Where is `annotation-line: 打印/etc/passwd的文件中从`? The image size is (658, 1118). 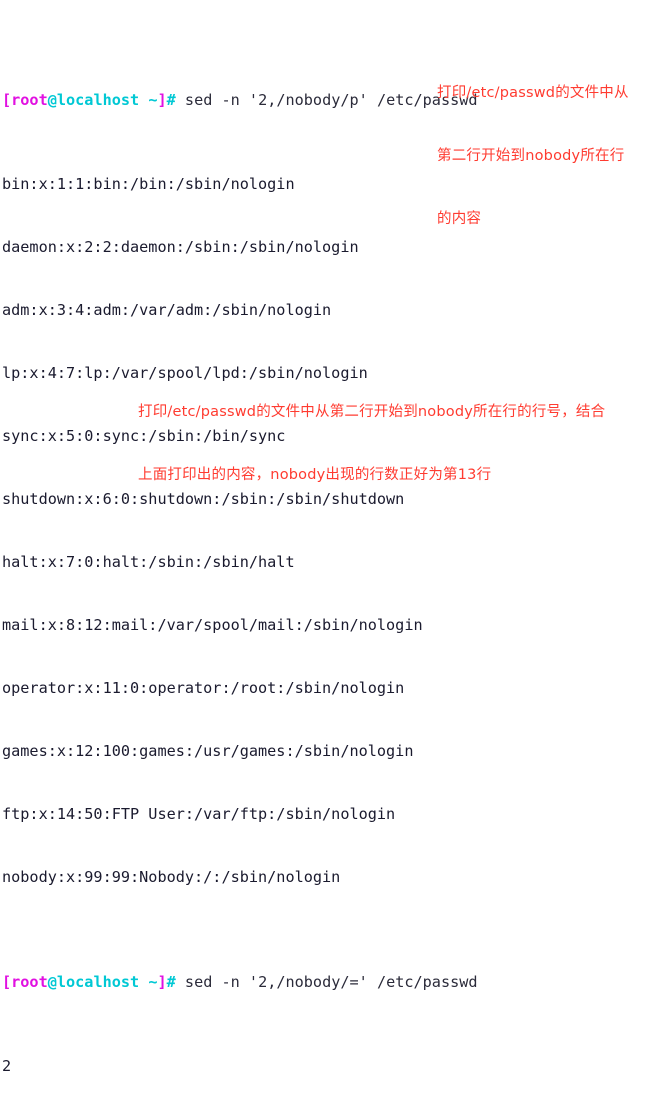
annotation-line: 打印/etc/passwd的文件中从 is located at coordinates (533, 93).